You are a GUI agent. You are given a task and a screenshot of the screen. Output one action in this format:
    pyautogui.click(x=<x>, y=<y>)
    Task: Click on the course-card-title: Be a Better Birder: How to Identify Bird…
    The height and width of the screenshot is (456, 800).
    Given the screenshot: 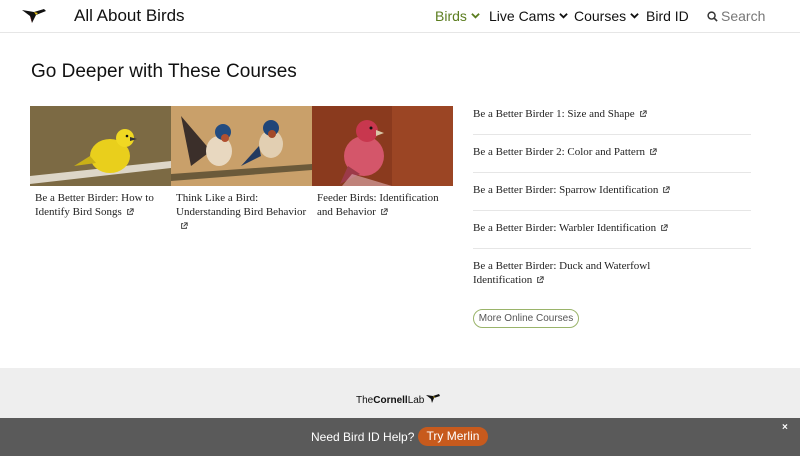 What is the action you would take?
    pyautogui.click(x=100, y=205)
    